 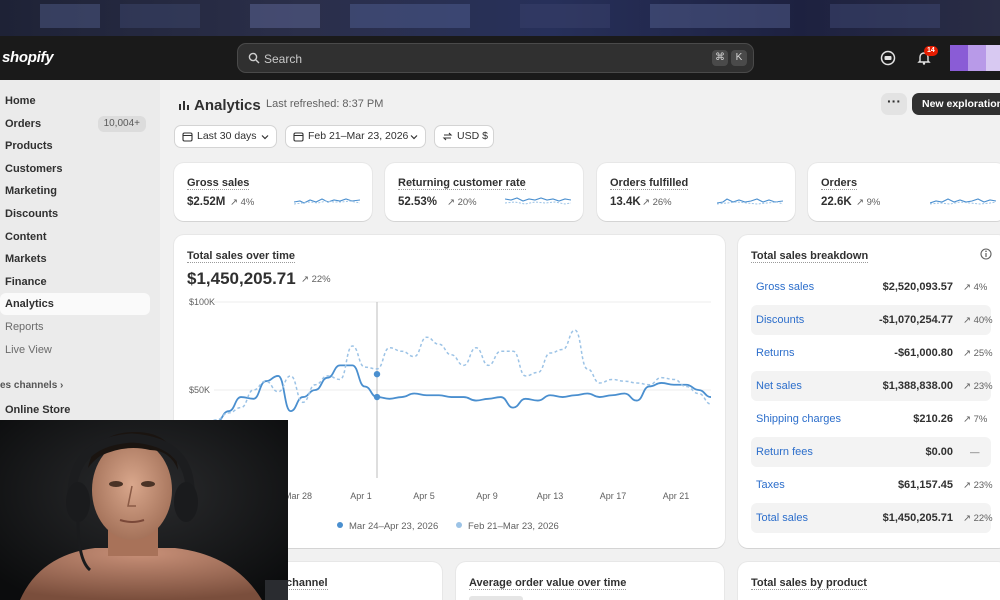 What do you see at coordinates (657, 202) in the screenshot?
I see `metric-change: ↗ 26%` at bounding box center [657, 202].